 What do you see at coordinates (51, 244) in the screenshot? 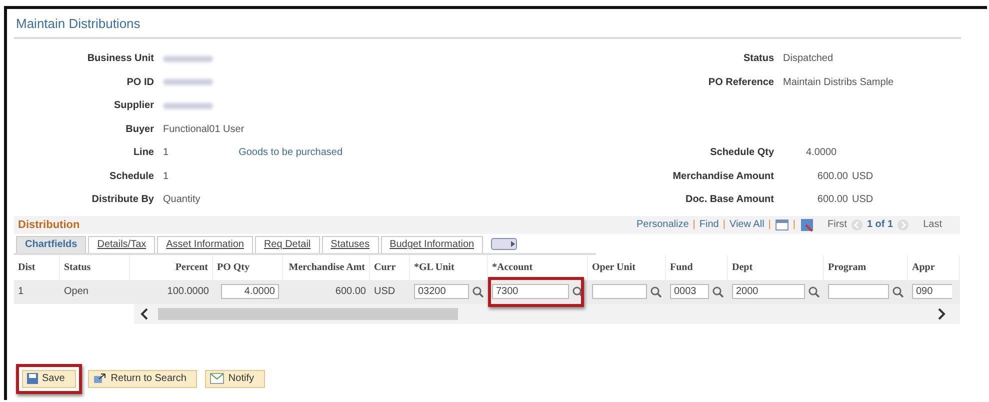
I see `tab: Chartfields` at bounding box center [51, 244].